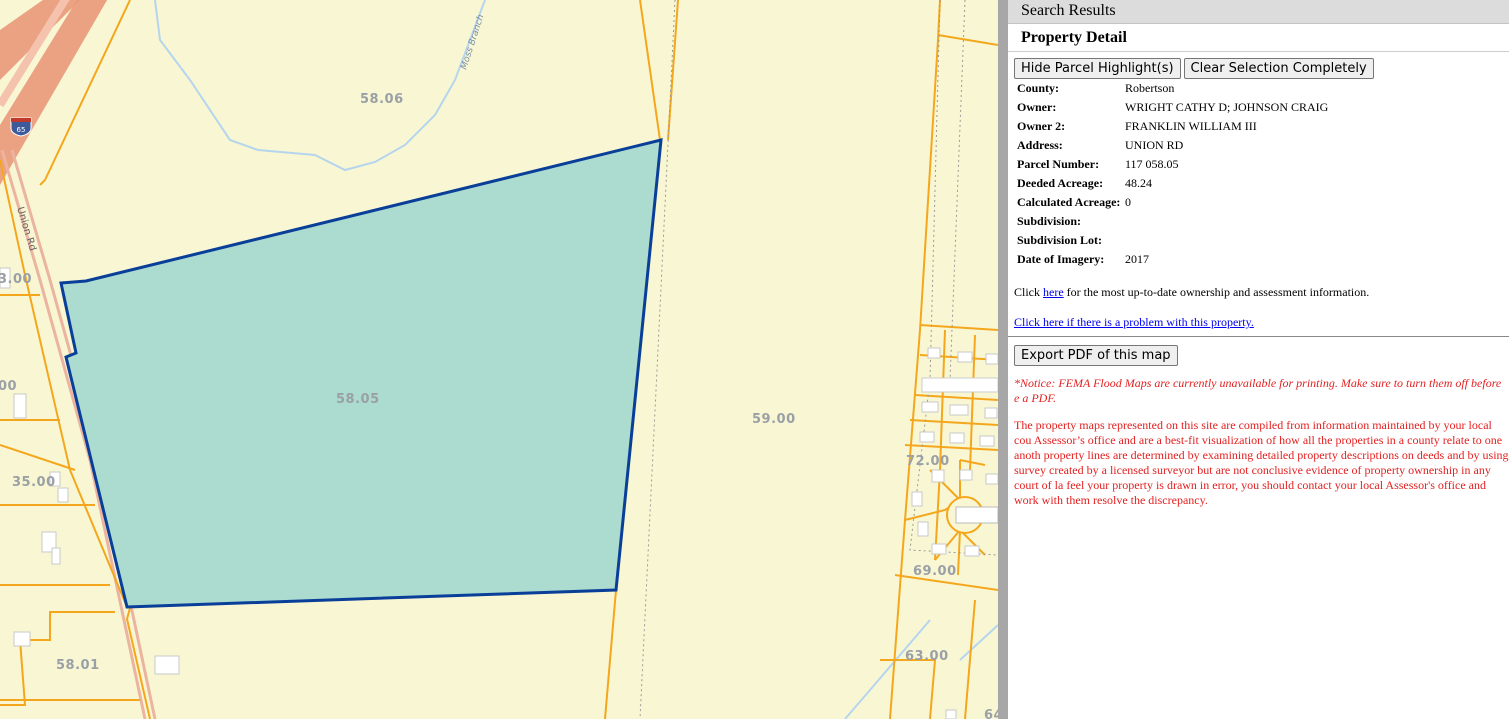  Describe the element at coordinates (16, 279) in the screenshot. I see `parcel-label-3-00: 3.00` at that location.